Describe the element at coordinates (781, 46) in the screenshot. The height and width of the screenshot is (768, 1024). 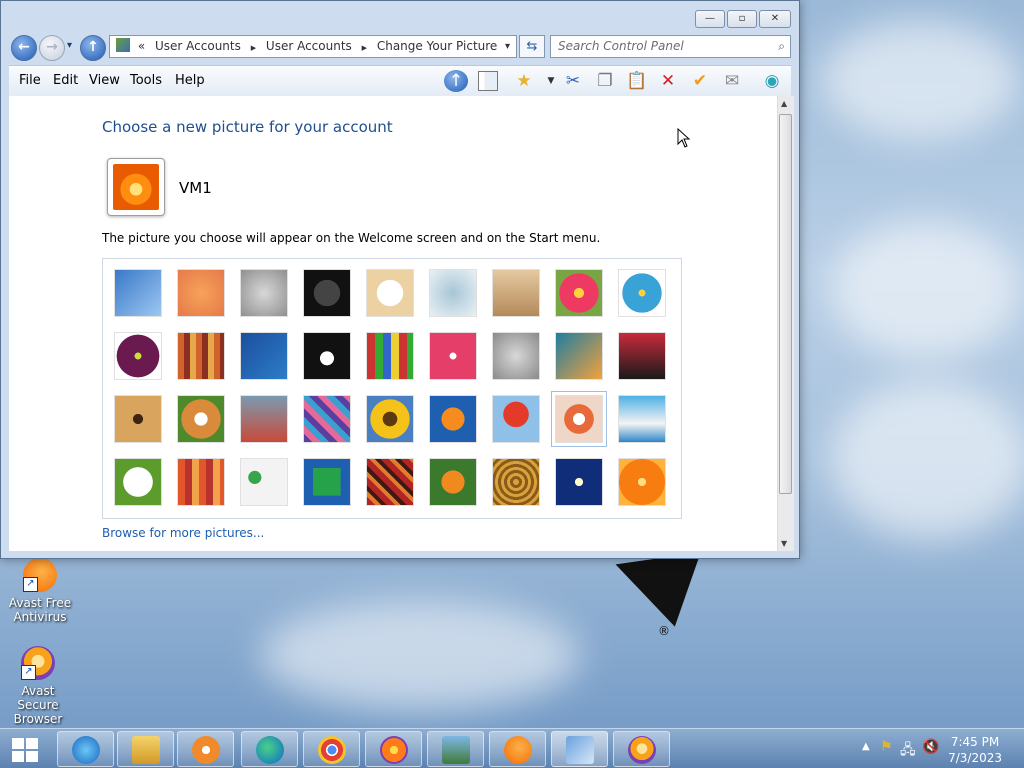
I see `search-icon: ⌕` at that location.